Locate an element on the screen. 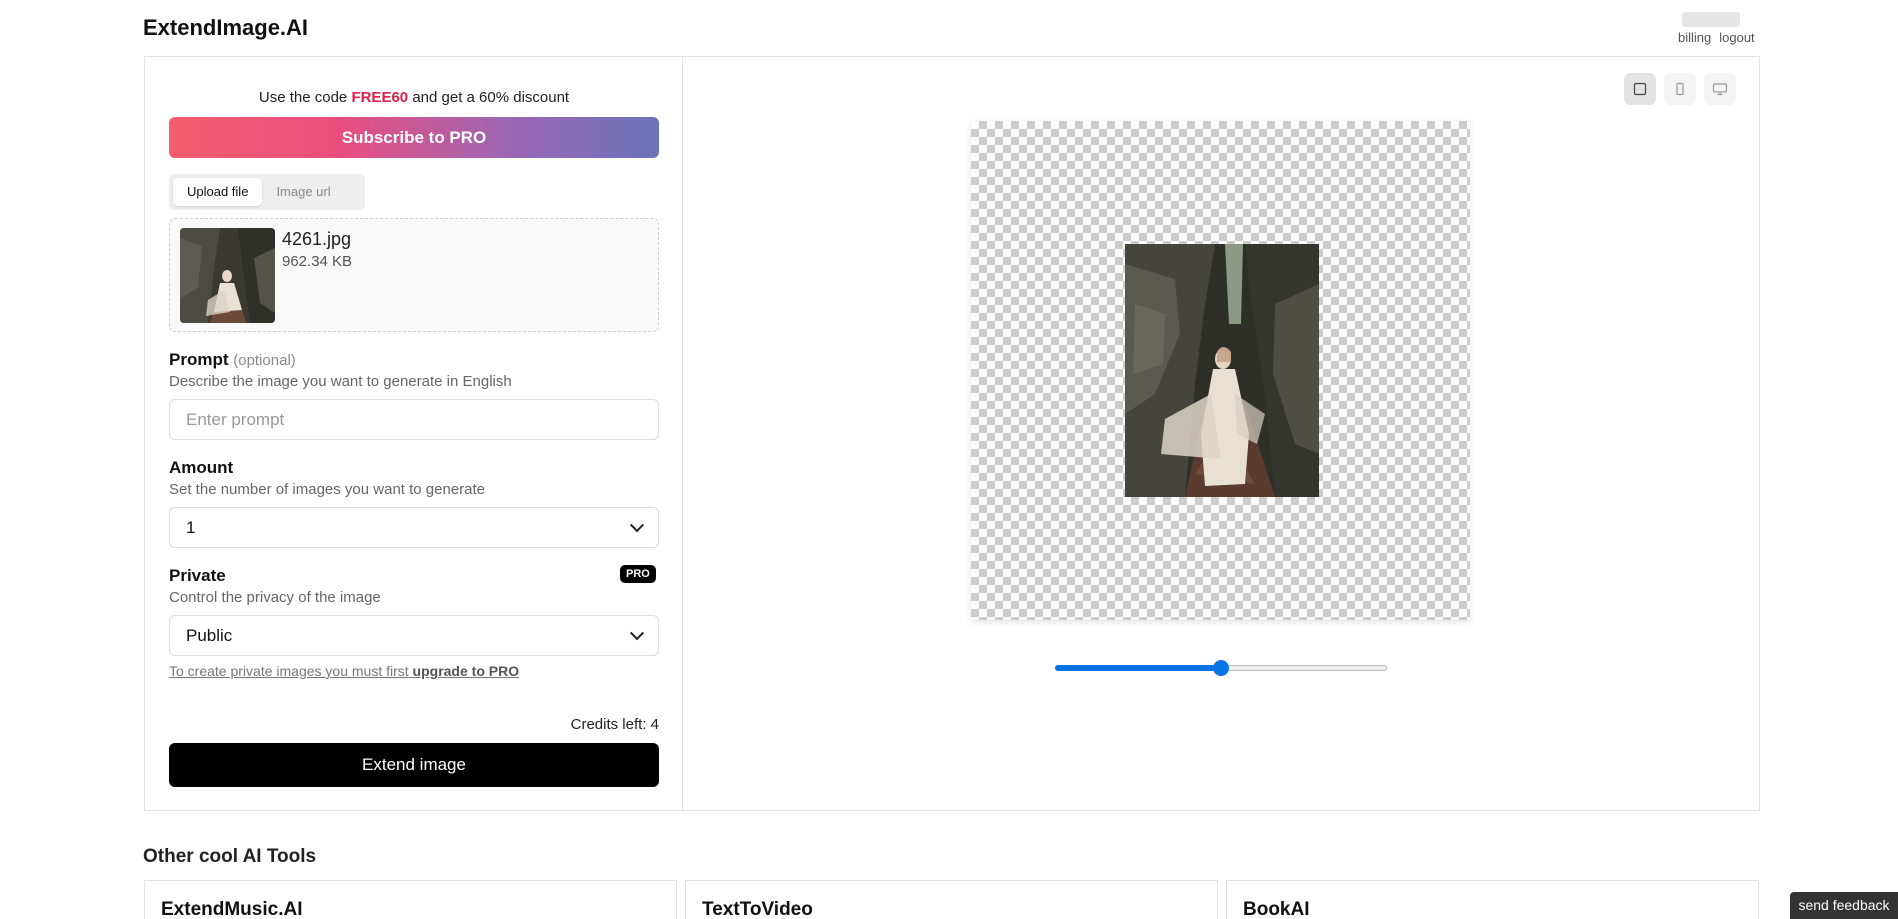 The image size is (1898, 919). extend-image-button: Extend image is located at coordinates (414, 765).